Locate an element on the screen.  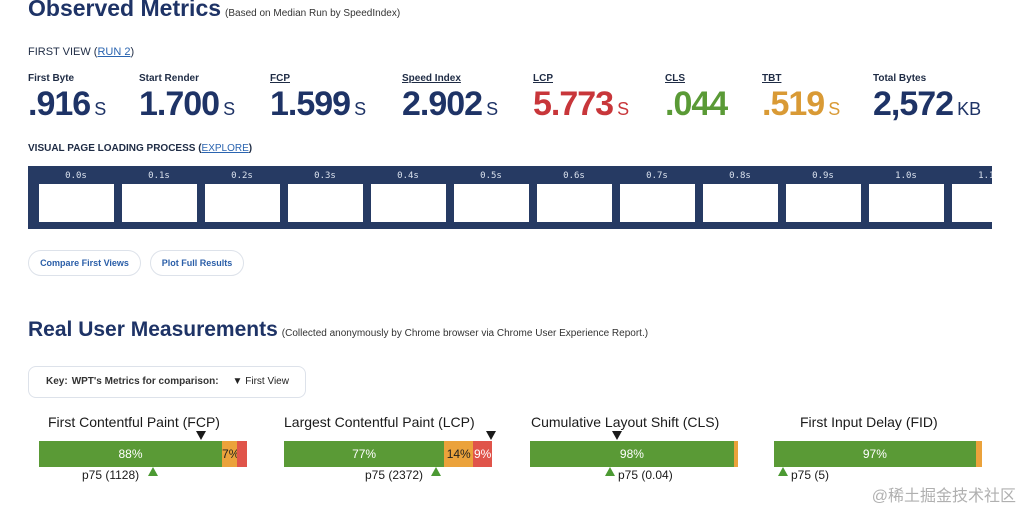
crux-fcp-bar: 88% 7% is located at coordinates (143, 454).